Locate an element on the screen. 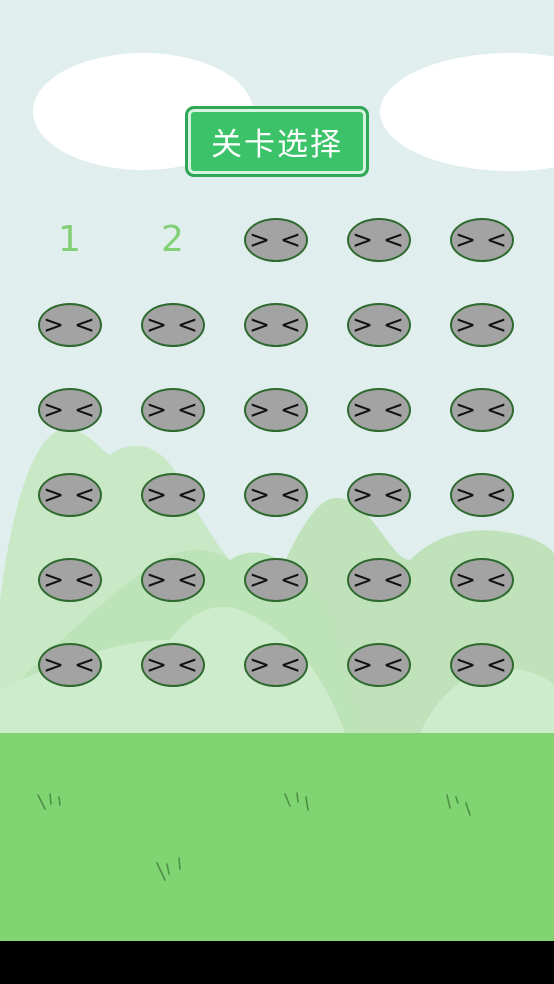 The height and width of the screenshot is (984, 554). level-number: 1 is located at coordinates (69, 239).